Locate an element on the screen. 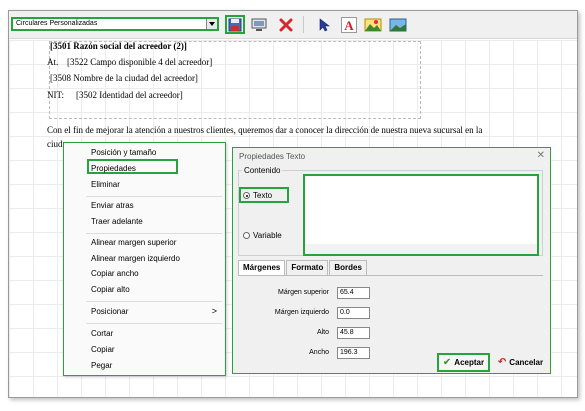 This screenshot has width=585, height=411. menu-item-copy-width: Copiar ancho is located at coordinates (115, 273).